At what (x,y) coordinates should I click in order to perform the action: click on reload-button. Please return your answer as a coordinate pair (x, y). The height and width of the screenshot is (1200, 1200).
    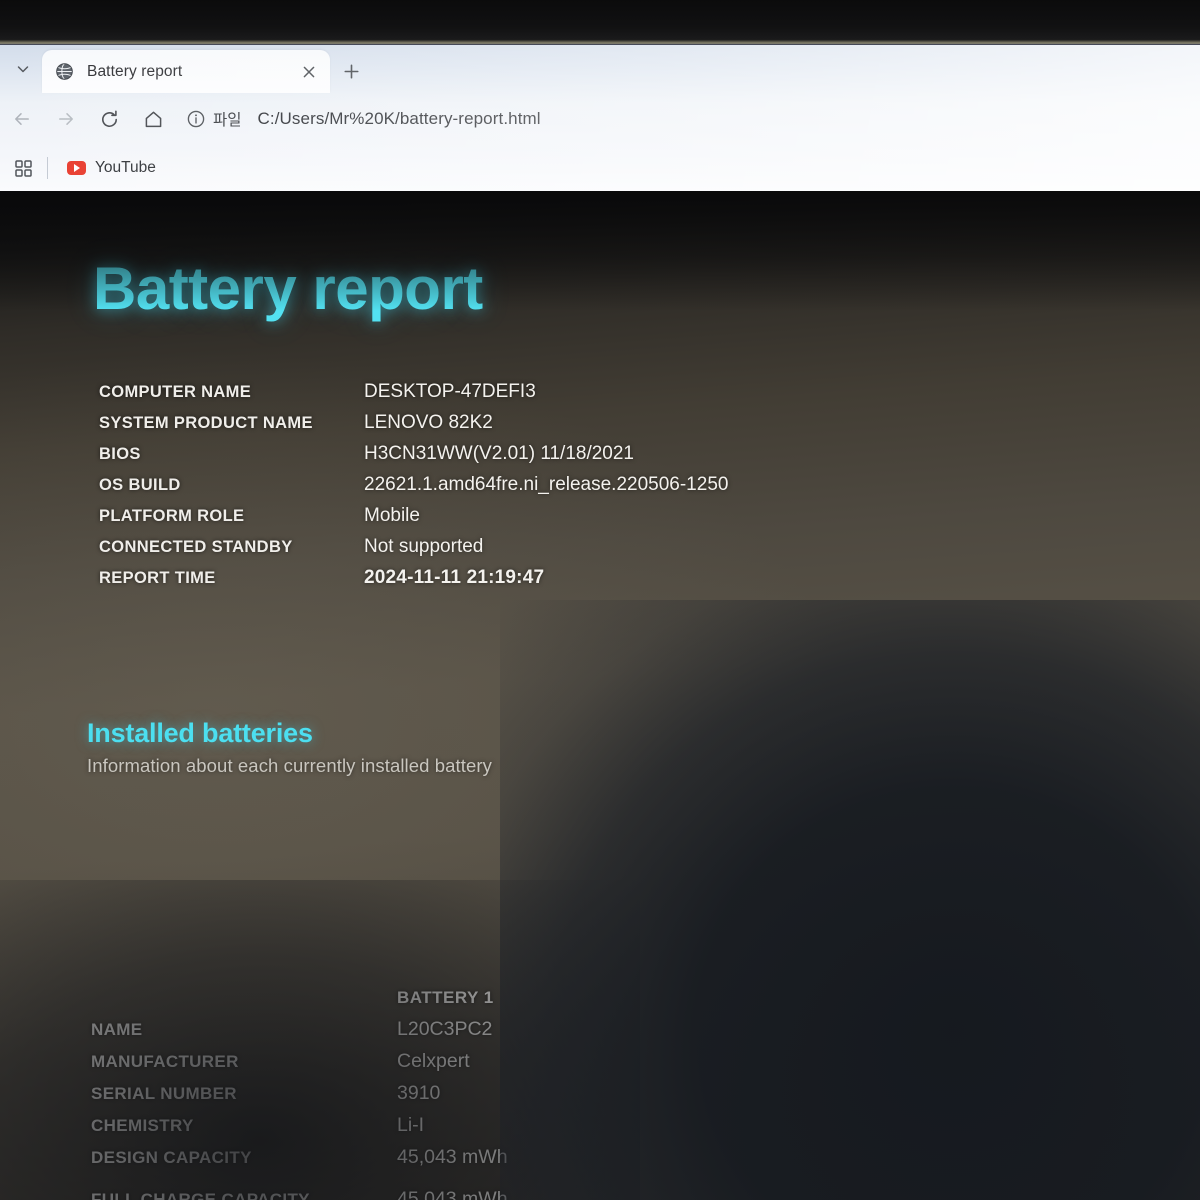
    Looking at the image, I should click on (109, 119).